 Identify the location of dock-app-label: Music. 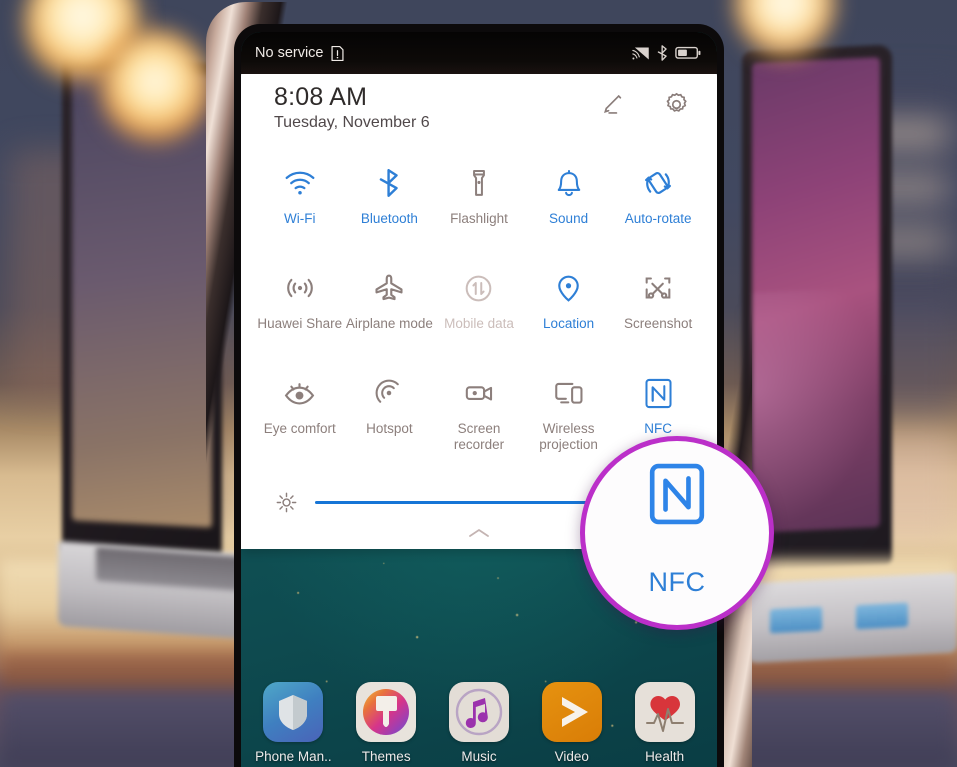
(479, 756).